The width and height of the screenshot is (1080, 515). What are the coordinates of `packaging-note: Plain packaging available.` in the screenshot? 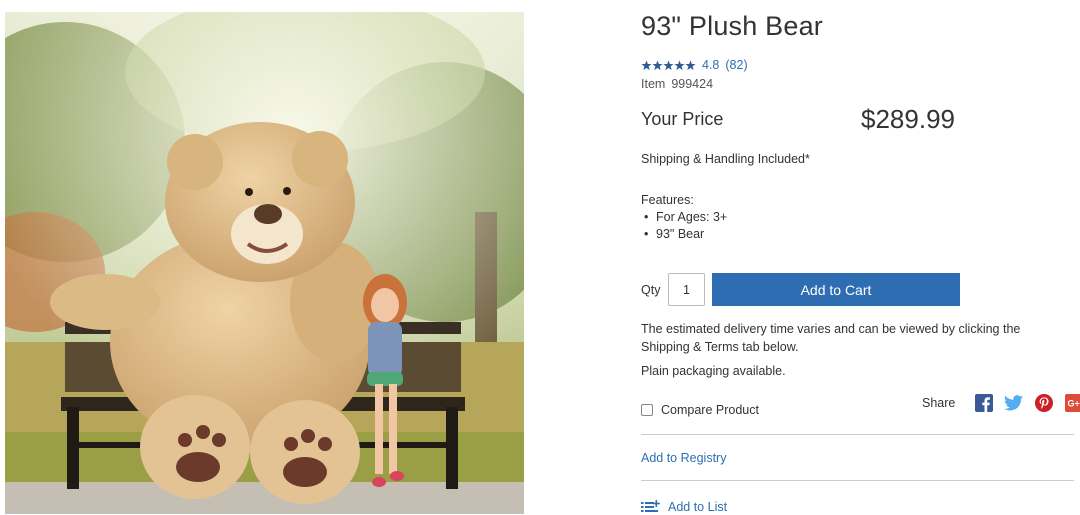 It's located at (713, 371).